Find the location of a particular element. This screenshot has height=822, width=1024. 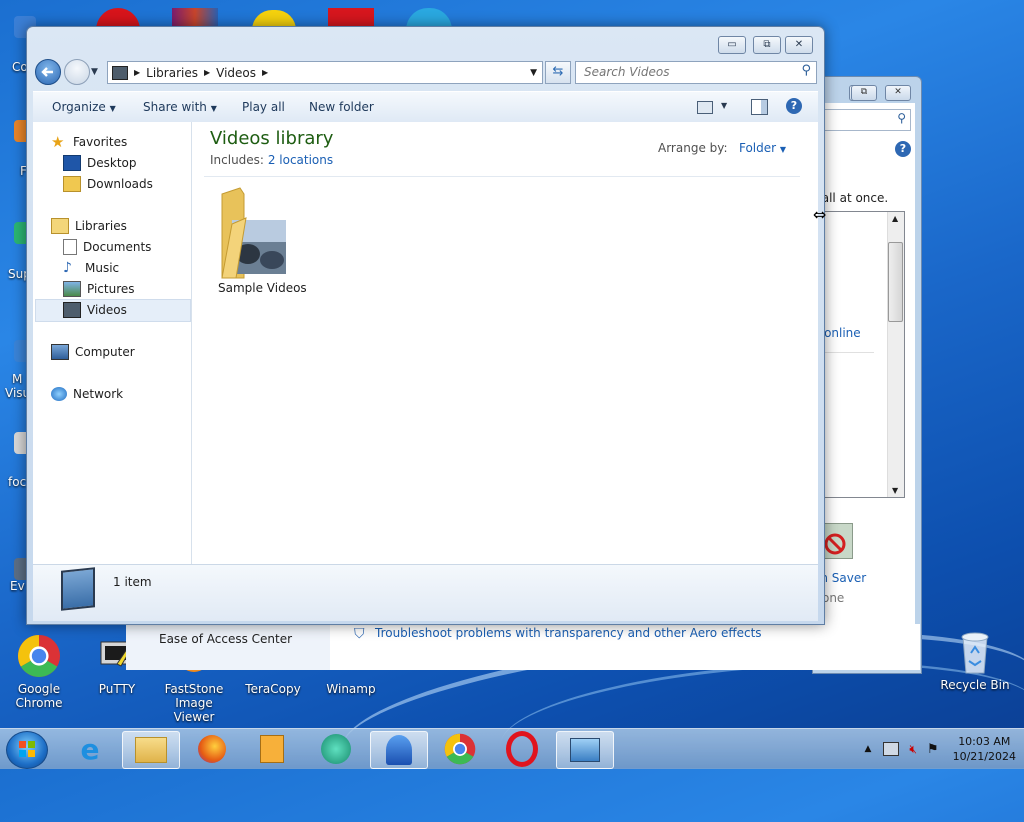

desktop-icon-google-chrome: Google Chrome is located at coordinates (39, 672).